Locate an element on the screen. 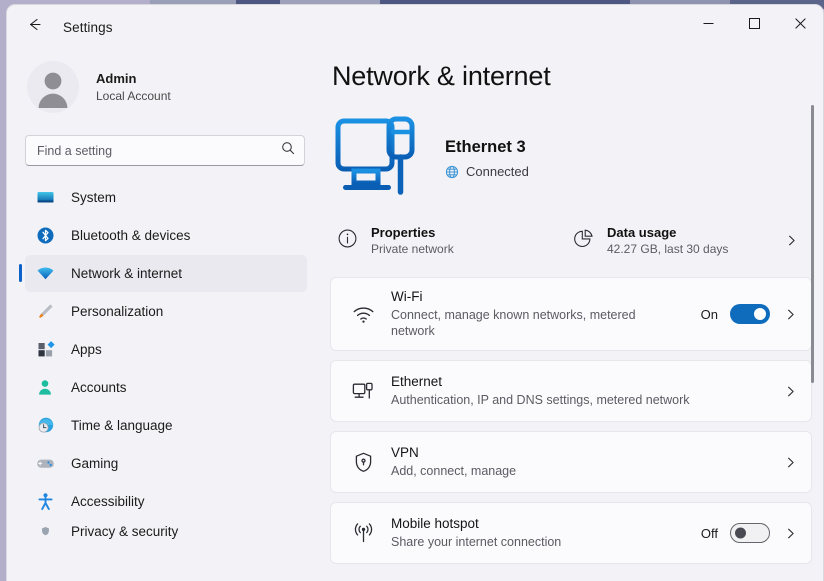 Image resolution: width=824 pixels, height=581 pixels. account-name: Admin is located at coordinates (116, 78).